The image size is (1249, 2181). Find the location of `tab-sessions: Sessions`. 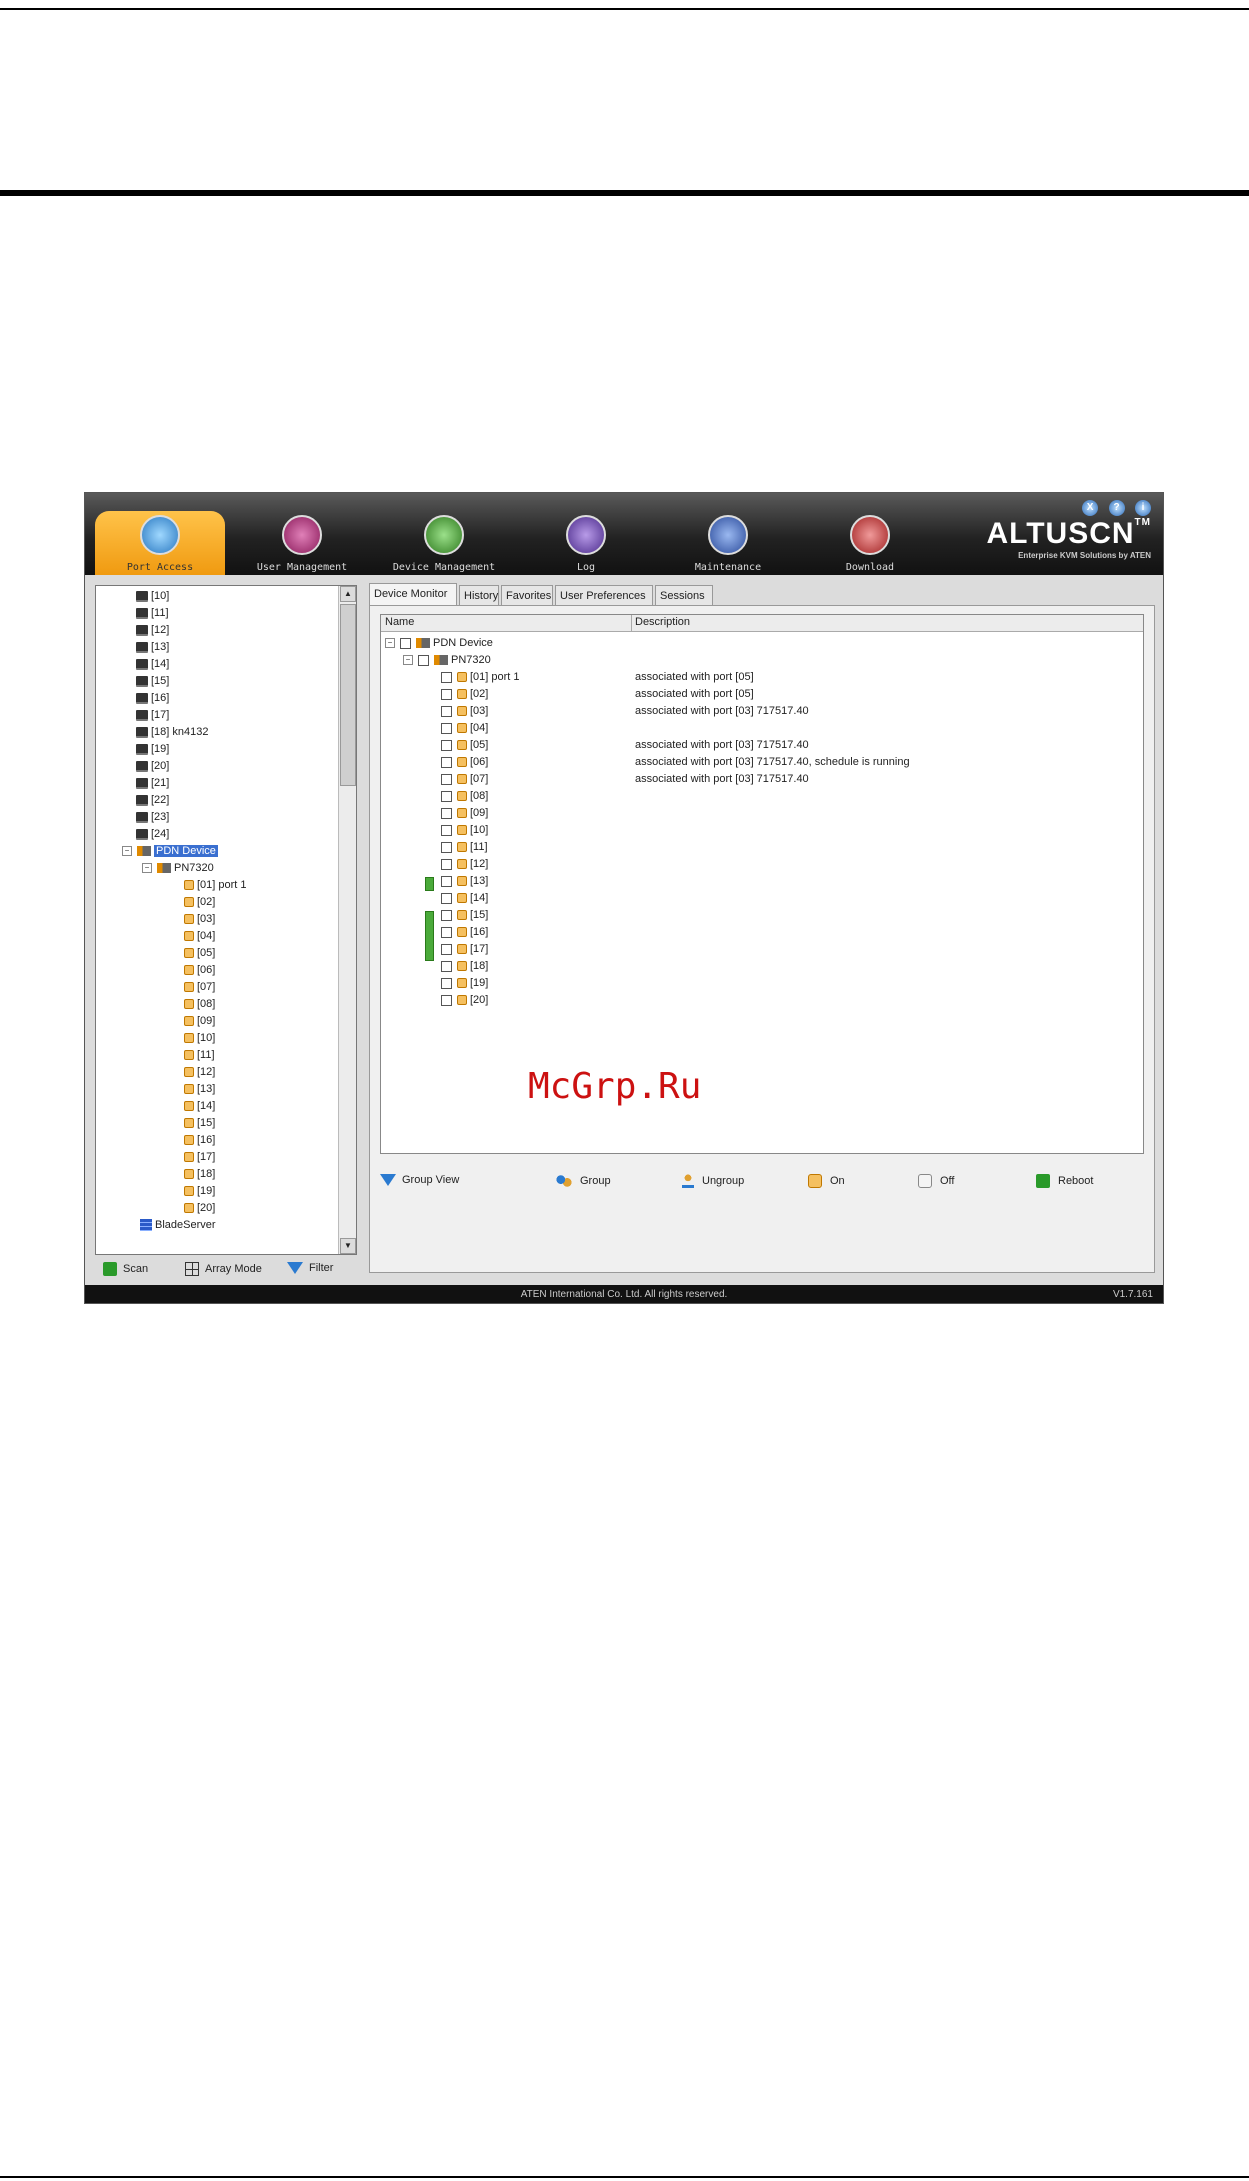

tab-sessions: Sessions is located at coordinates (684, 595).